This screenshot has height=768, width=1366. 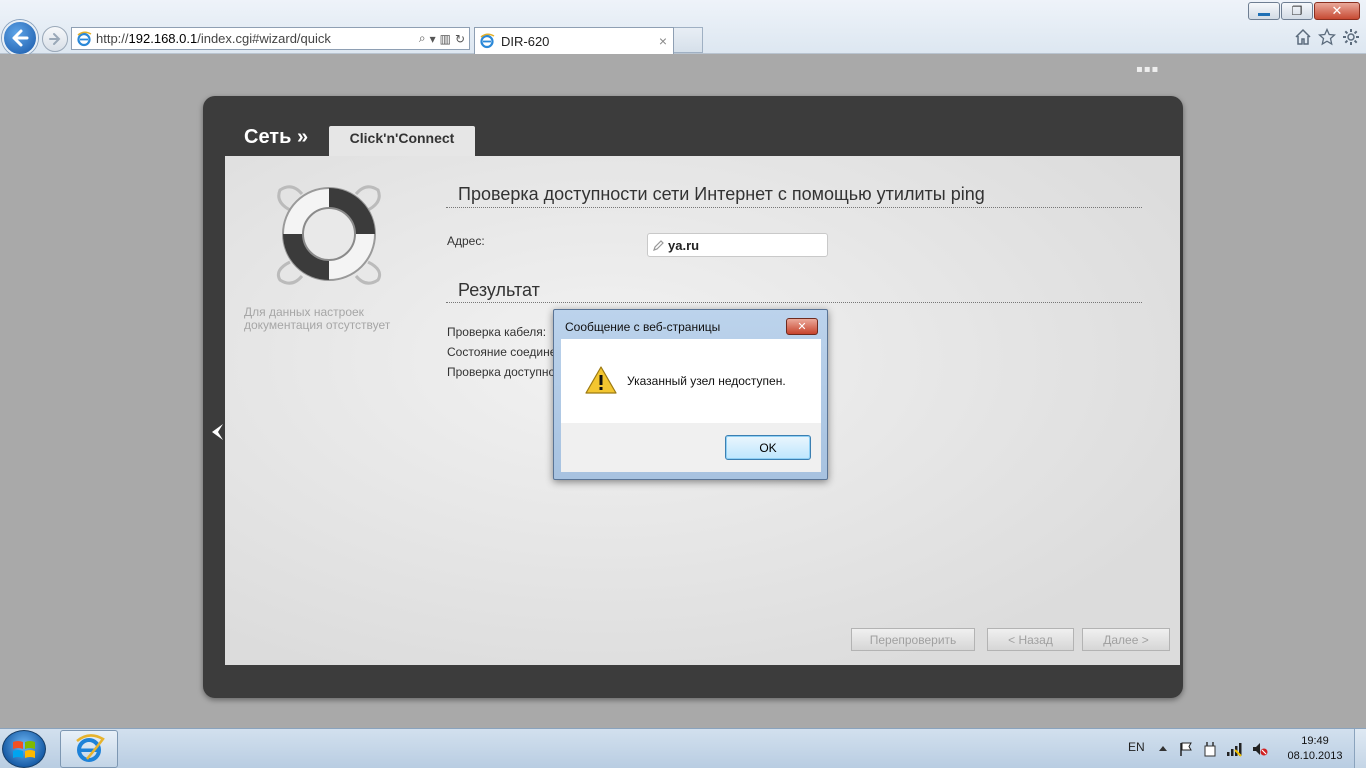 I want to click on start-button, so click(x=24, y=749).